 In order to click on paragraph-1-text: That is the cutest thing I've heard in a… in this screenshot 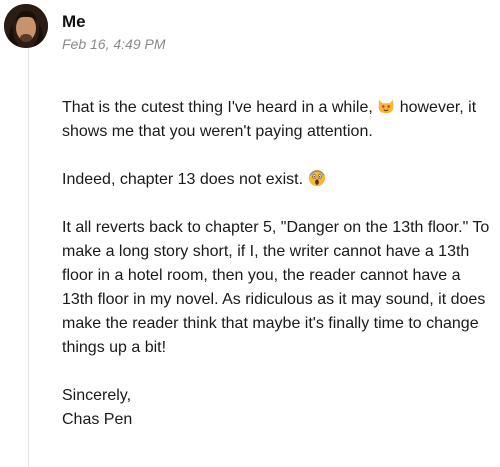, I will do `click(217, 107)`.